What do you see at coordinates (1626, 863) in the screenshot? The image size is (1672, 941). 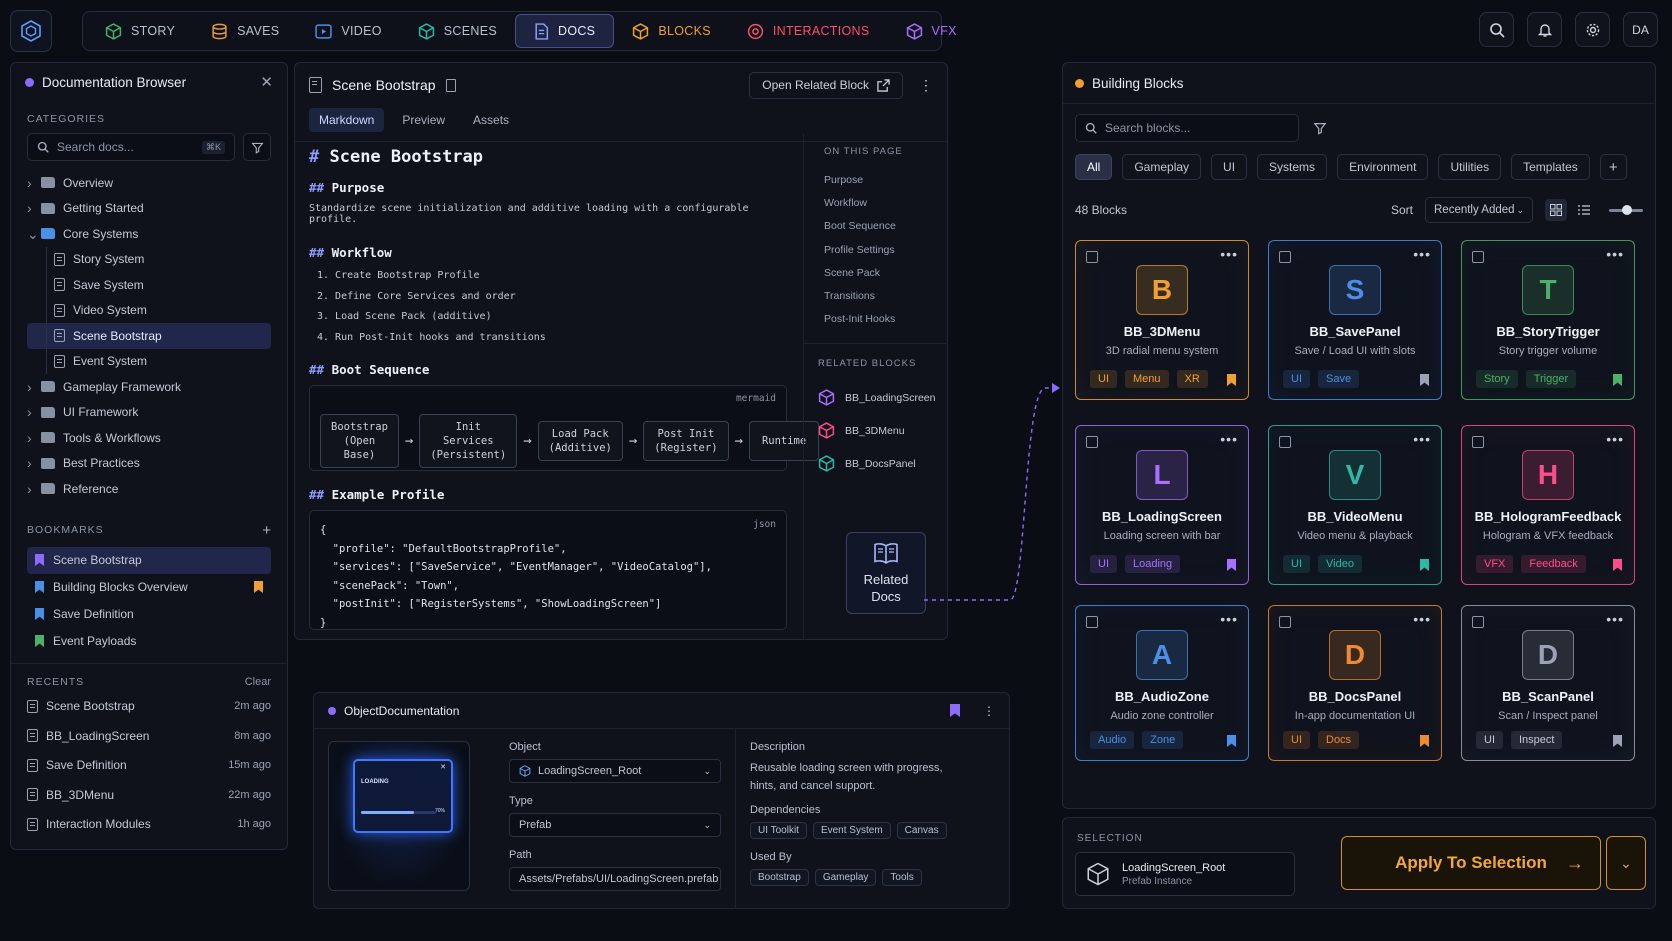 I see `apply-options-dropdown: ⌄` at bounding box center [1626, 863].